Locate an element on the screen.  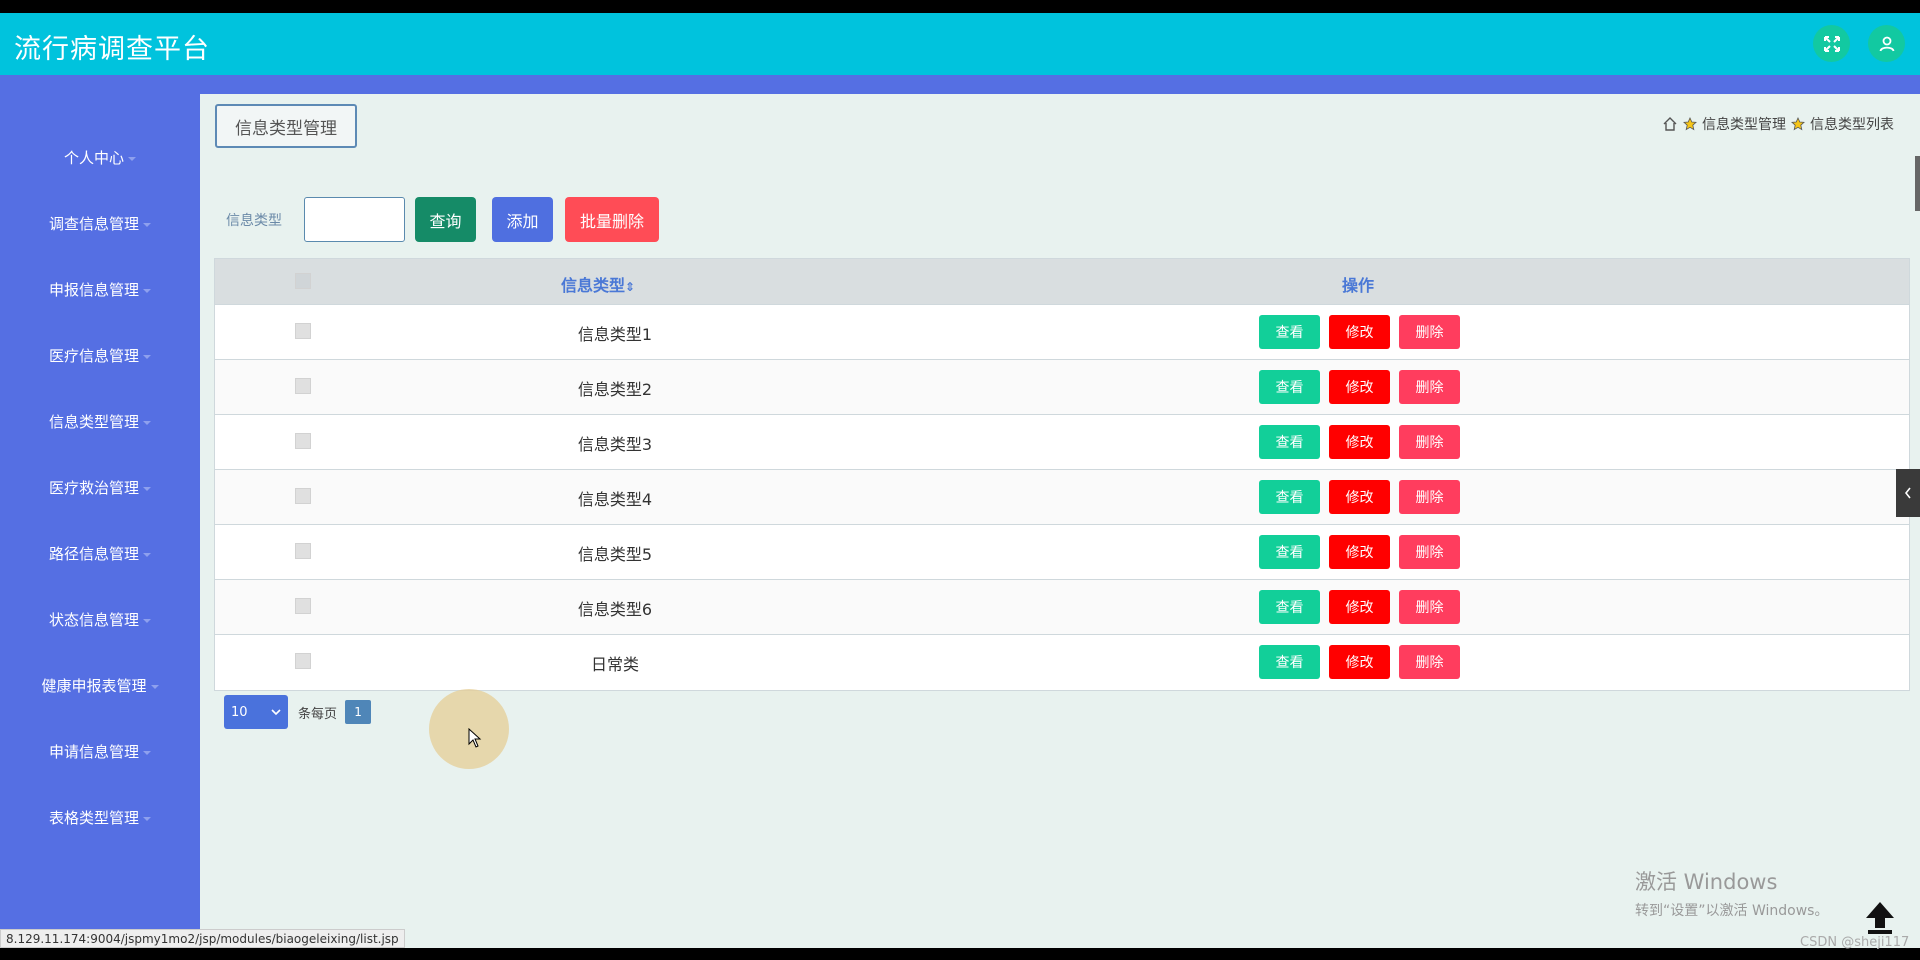
table-row: 信息类型4 查看 修改 删除 is located at coordinates (1062, 497).